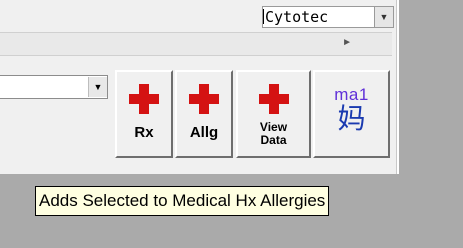 The height and width of the screenshot is (248, 463). I want to click on ime-button: ma1 妈, so click(351, 114).